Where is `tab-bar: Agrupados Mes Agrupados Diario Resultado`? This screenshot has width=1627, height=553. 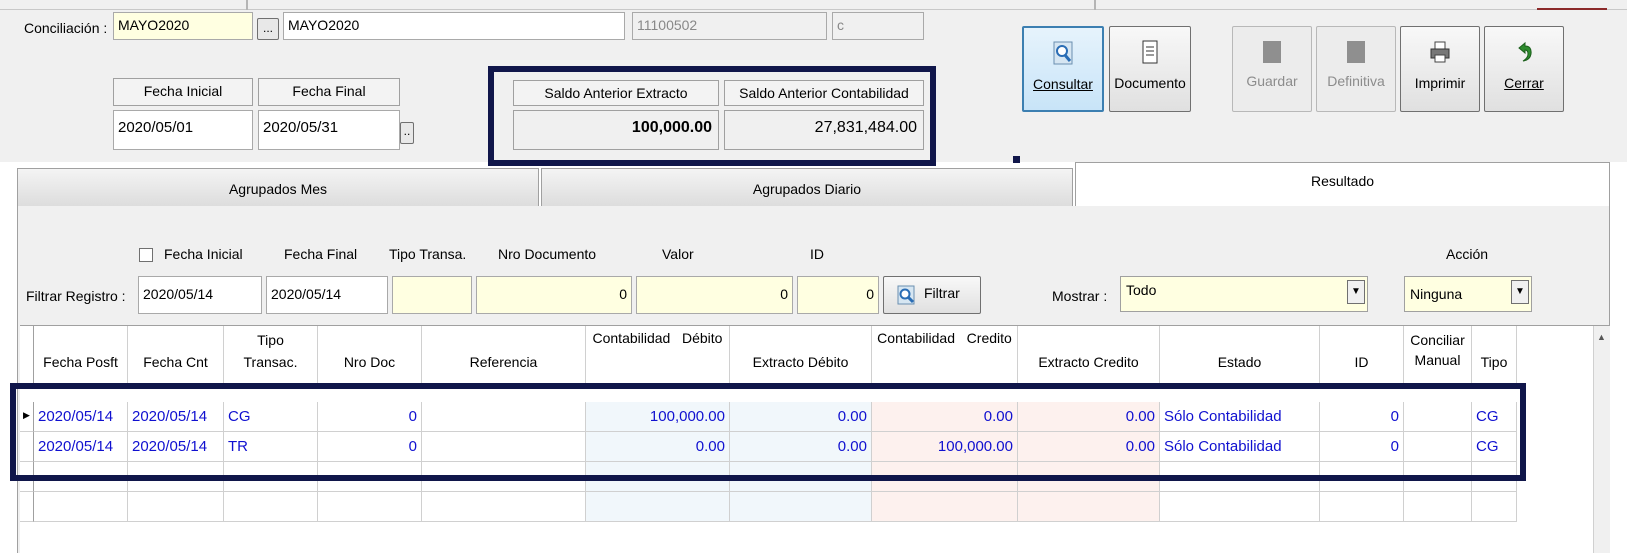
tab-bar: Agrupados Mes Agrupados Diario Resultado is located at coordinates (813, 186).